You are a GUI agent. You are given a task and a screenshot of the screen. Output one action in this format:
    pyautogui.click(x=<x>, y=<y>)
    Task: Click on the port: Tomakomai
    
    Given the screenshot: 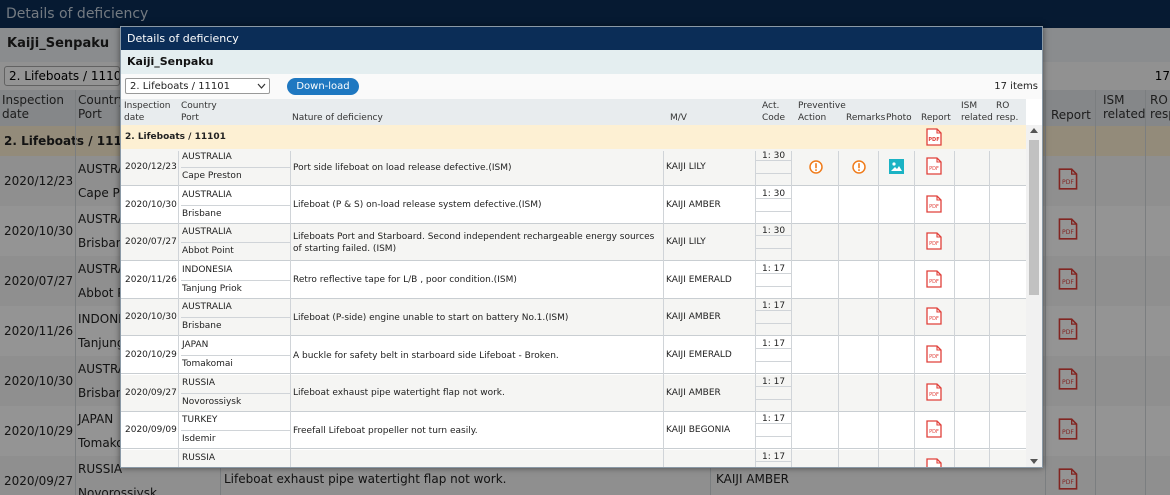 What is the action you would take?
    pyautogui.click(x=207, y=364)
    